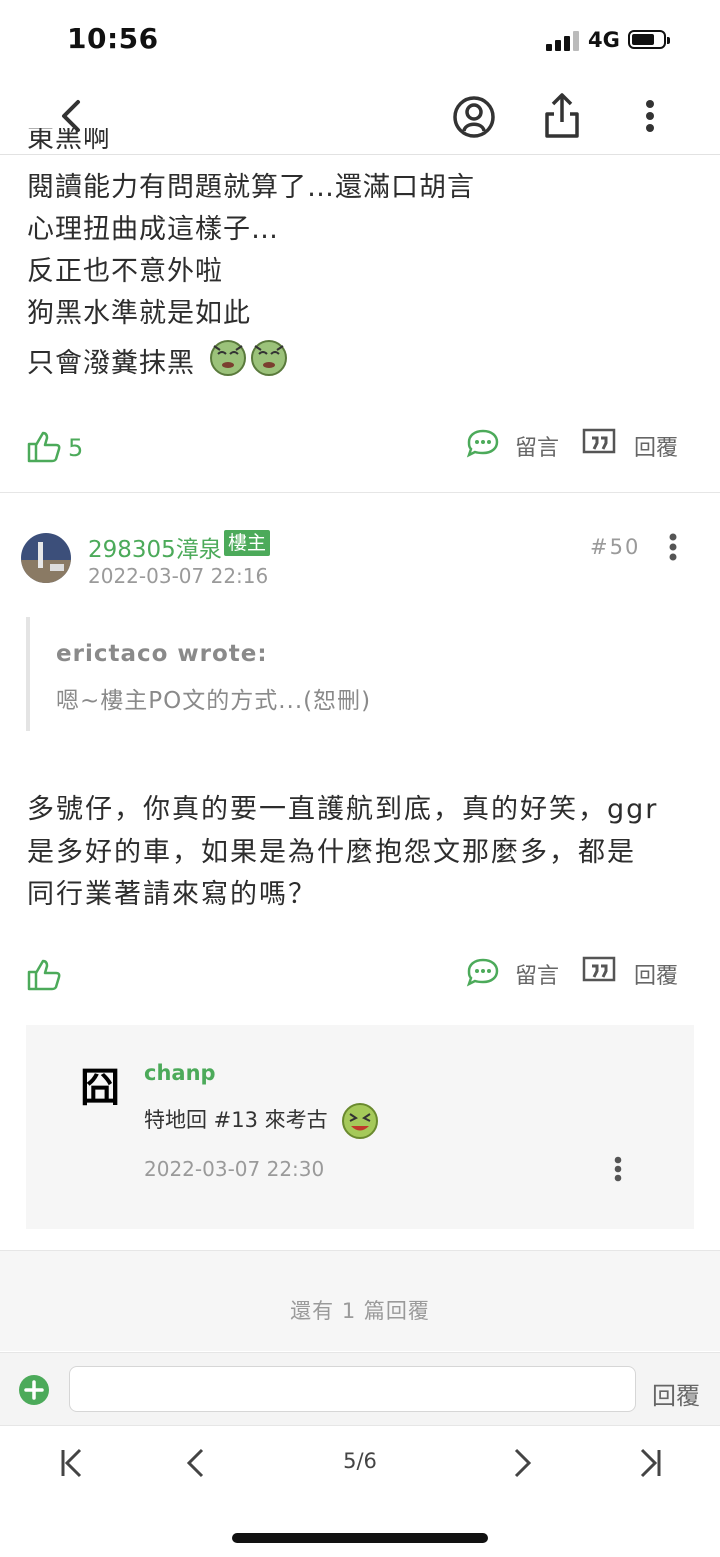  What do you see at coordinates (46, 558) in the screenshot?
I see `avatar` at bounding box center [46, 558].